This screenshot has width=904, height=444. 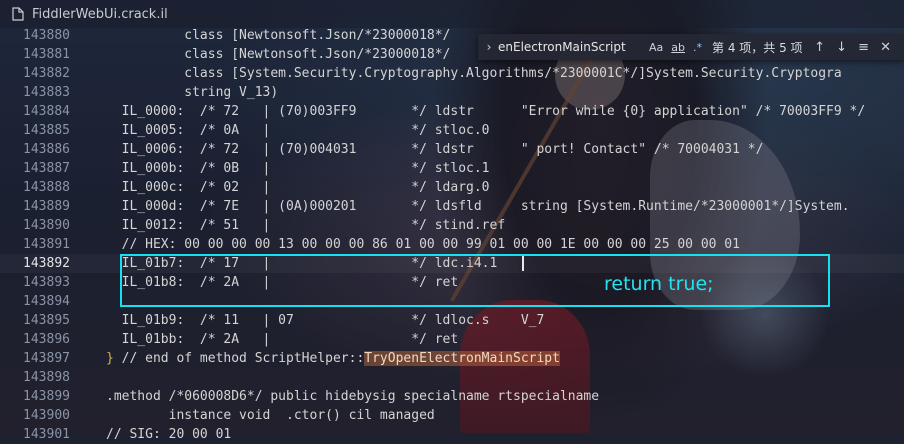 I want to click on editor-tab: FiddlerWebUi.crack.il, so click(x=91, y=14).